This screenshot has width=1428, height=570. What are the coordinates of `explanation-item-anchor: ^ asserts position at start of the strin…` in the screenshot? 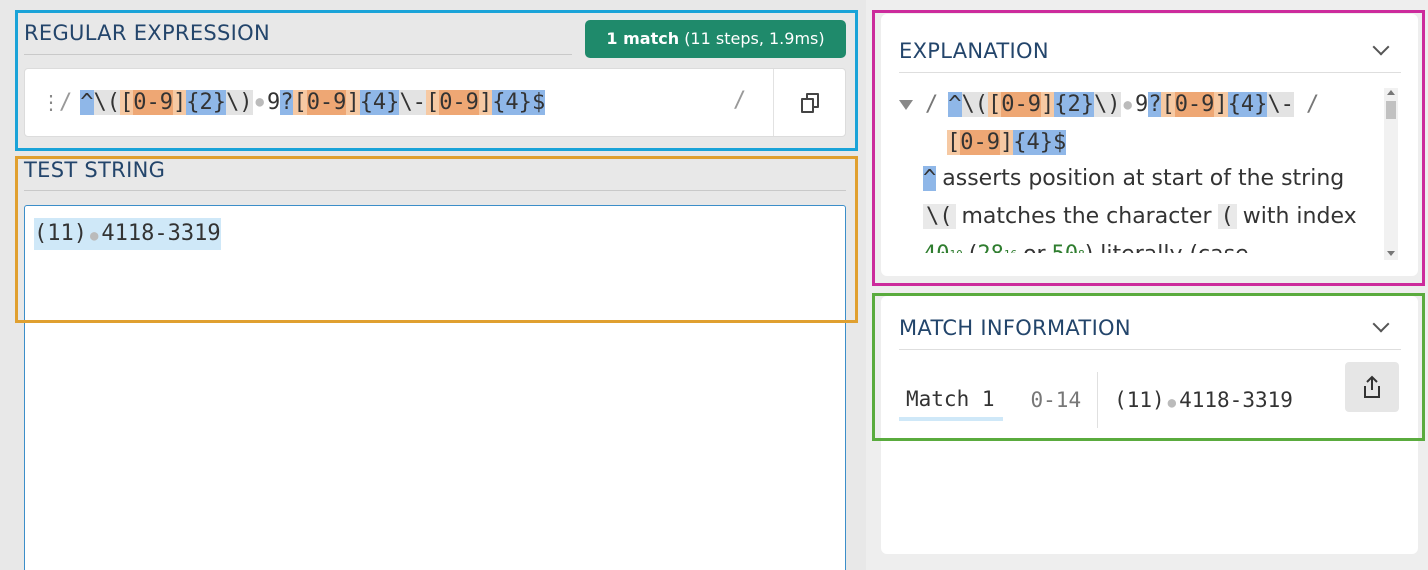 It's located at (1133, 178).